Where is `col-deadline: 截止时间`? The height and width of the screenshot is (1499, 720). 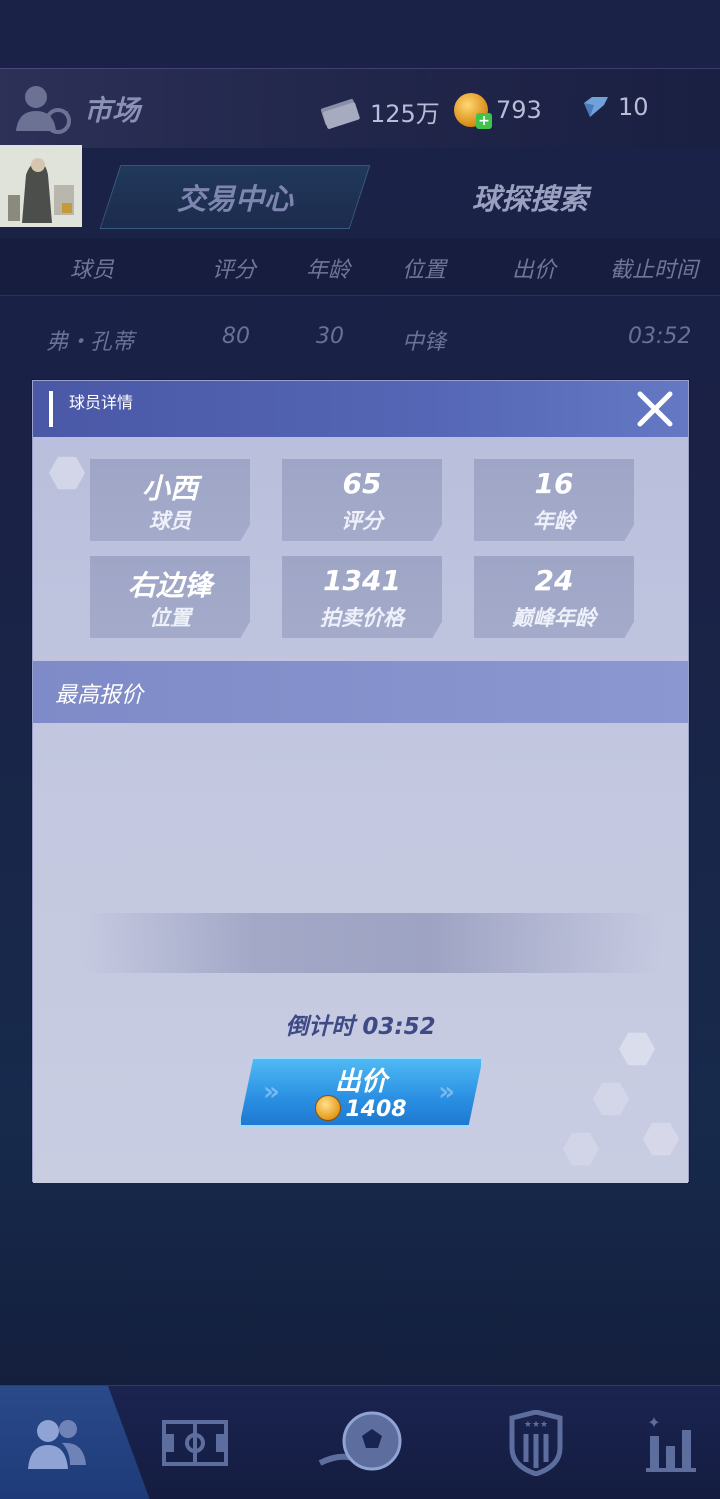 col-deadline: 截止时间 is located at coordinates (654, 268).